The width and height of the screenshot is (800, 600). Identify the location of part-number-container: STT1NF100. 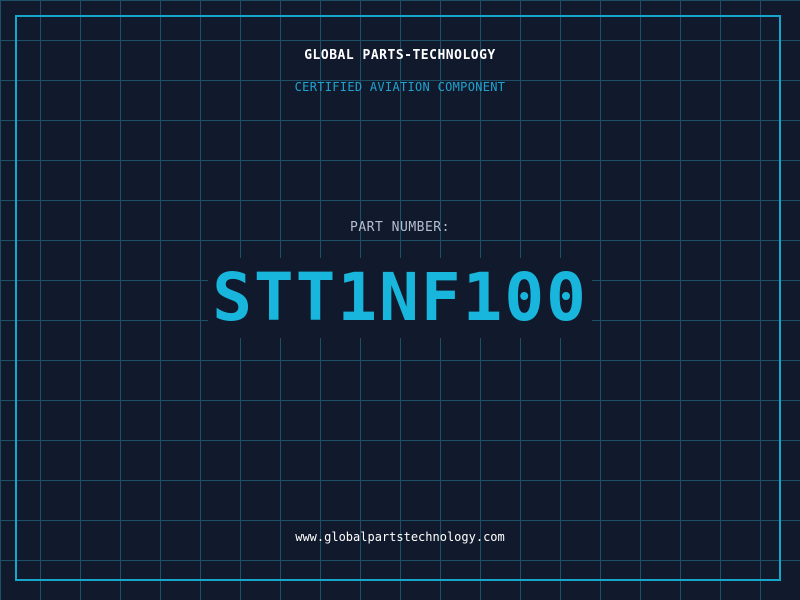
(400, 298).